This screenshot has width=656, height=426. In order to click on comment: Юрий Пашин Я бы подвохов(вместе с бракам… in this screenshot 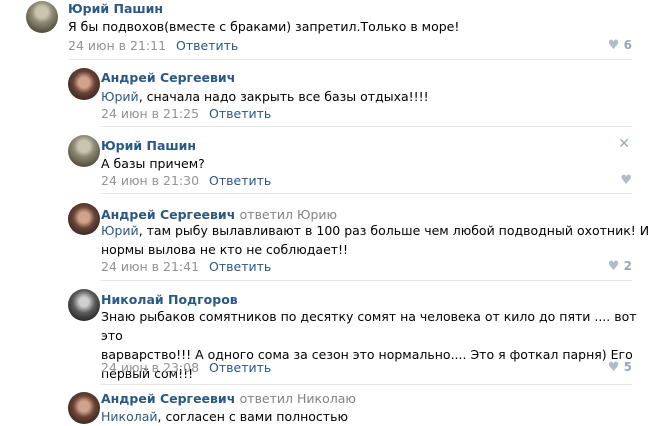, I will do `click(328, 30)`.